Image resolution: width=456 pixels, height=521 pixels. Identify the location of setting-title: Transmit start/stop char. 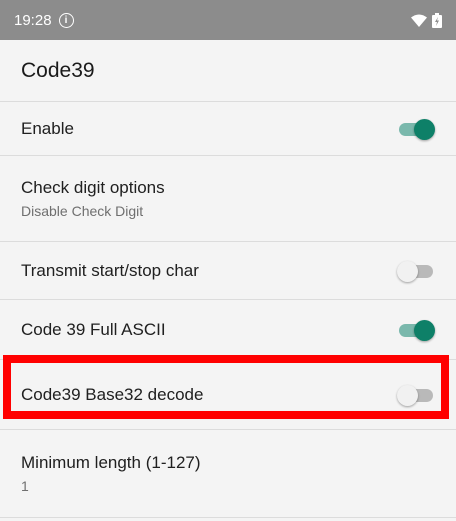
(110, 270).